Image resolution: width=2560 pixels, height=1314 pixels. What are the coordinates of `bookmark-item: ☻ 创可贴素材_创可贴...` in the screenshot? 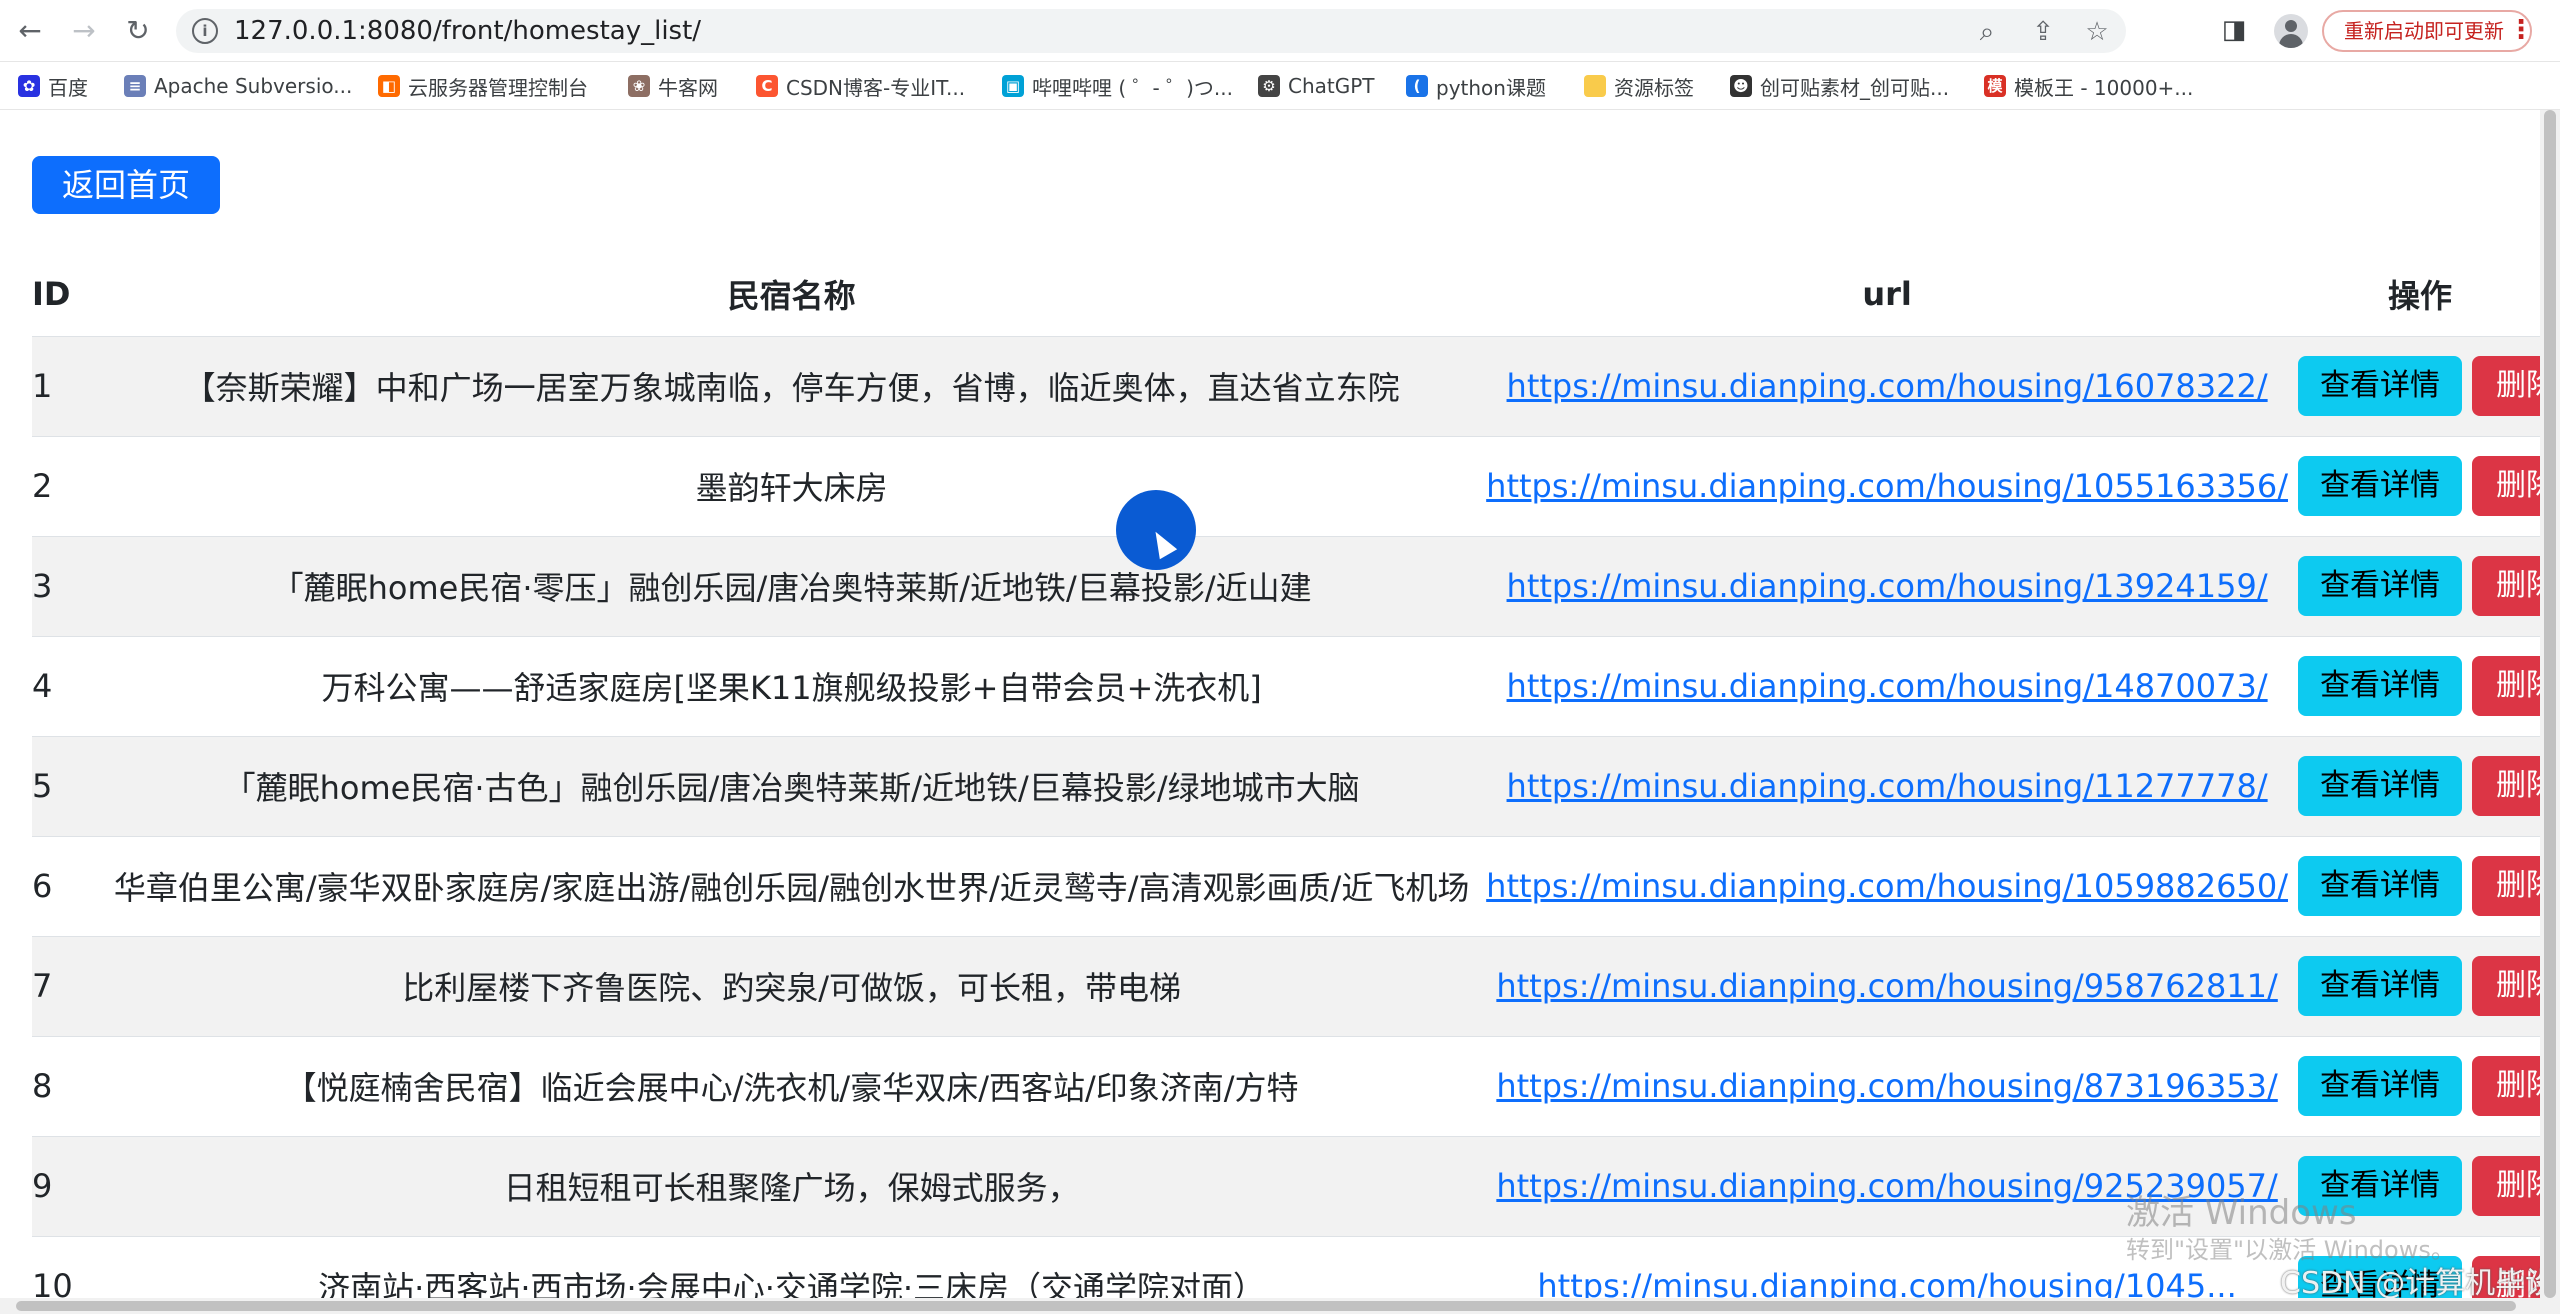 It's located at (1839, 86).